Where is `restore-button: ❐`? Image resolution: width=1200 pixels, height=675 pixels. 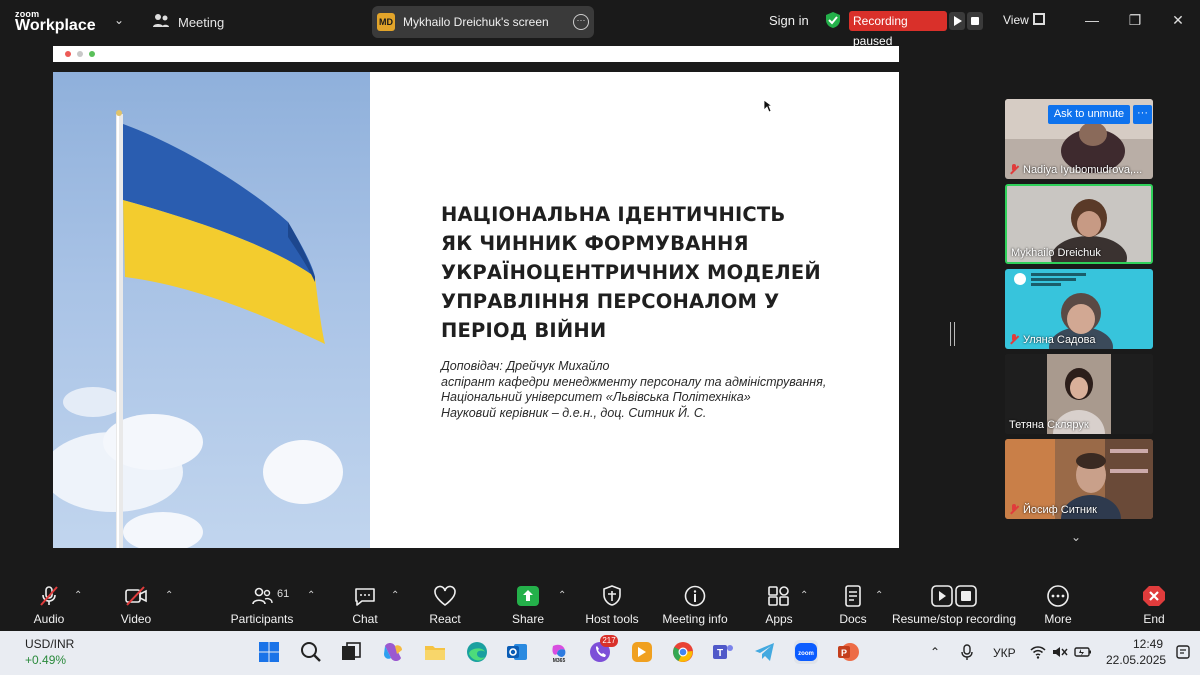 restore-button: ❐ is located at coordinates (1135, 20).